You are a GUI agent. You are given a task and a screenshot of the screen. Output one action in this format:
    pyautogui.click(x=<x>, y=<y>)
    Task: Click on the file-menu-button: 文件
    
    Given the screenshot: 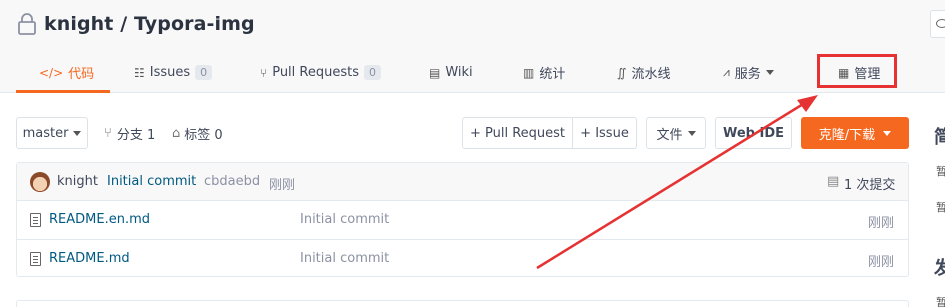 What is the action you would take?
    pyautogui.click(x=676, y=133)
    